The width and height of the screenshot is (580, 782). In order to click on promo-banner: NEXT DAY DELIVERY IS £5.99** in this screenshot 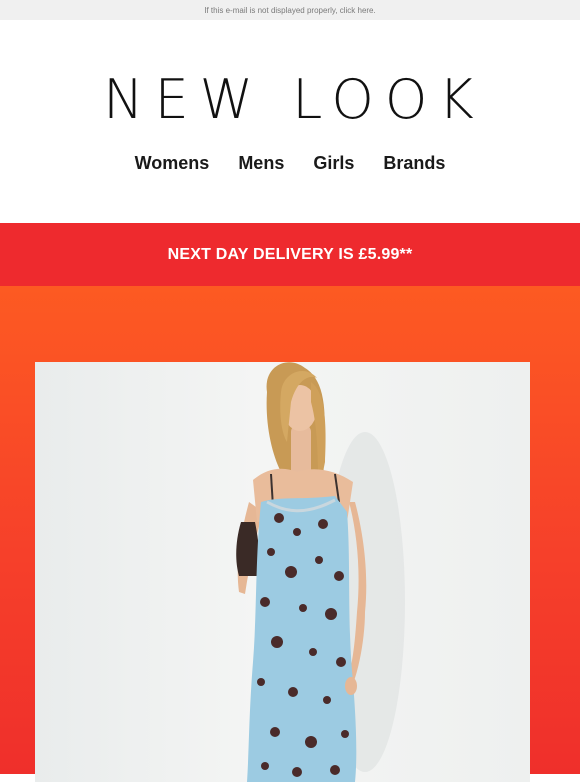, I will do `click(290, 254)`.